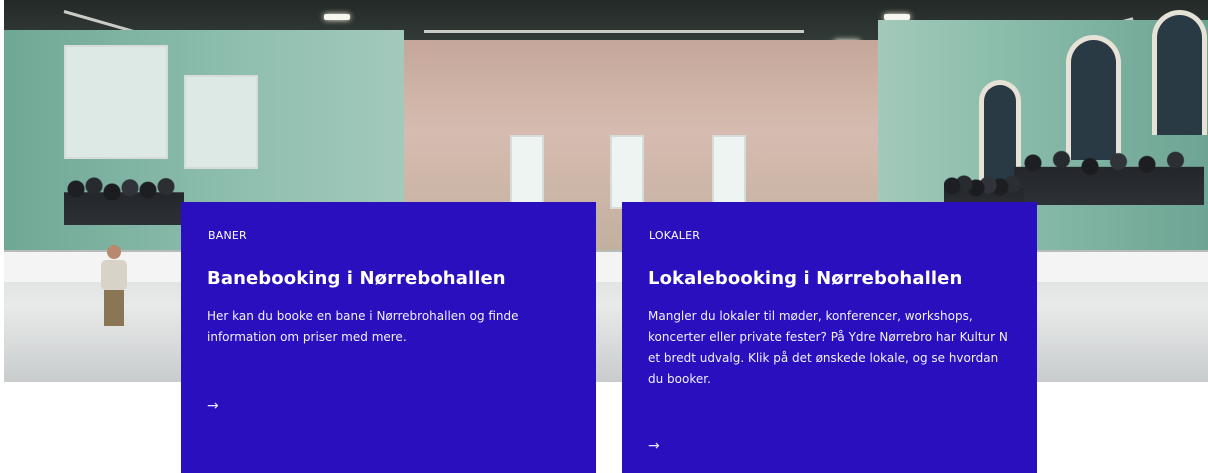 The image size is (1208, 473). I want to click on arched-window, so click(1179, 72).